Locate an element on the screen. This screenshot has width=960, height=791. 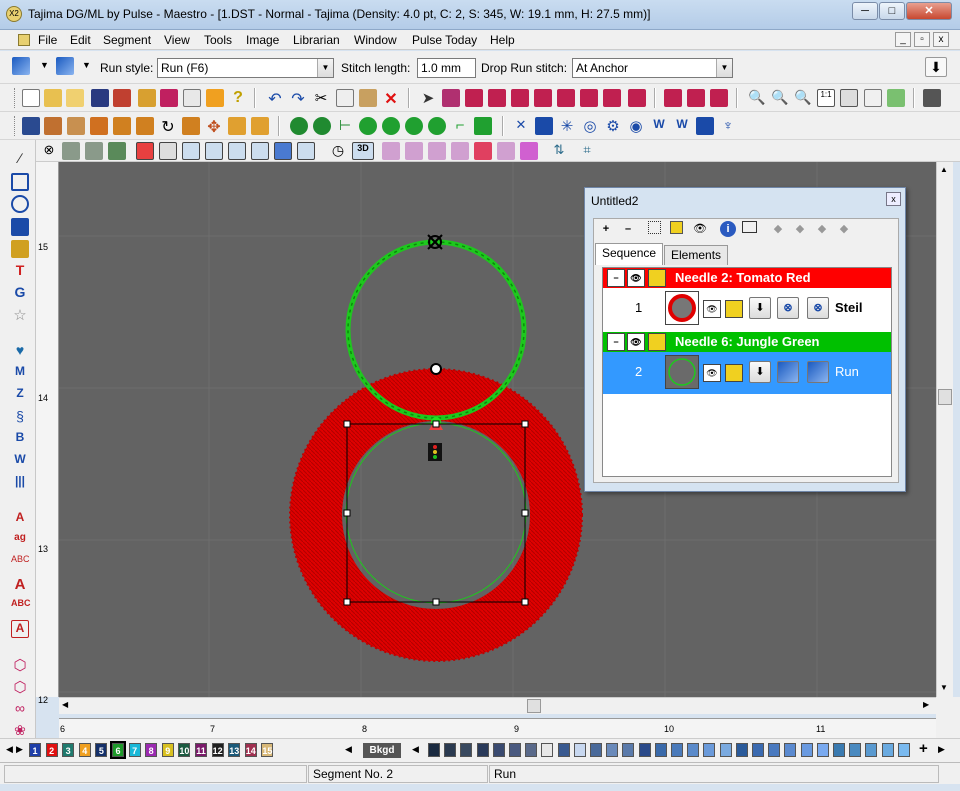
menu-window: Window is located at coordinates (375, 40).